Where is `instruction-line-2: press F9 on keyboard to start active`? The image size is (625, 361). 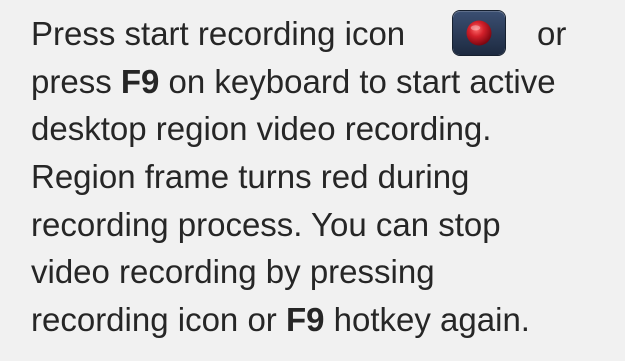
instruction-line-2: press F9 on keyboard to start active is located at coordinates (293, 82).